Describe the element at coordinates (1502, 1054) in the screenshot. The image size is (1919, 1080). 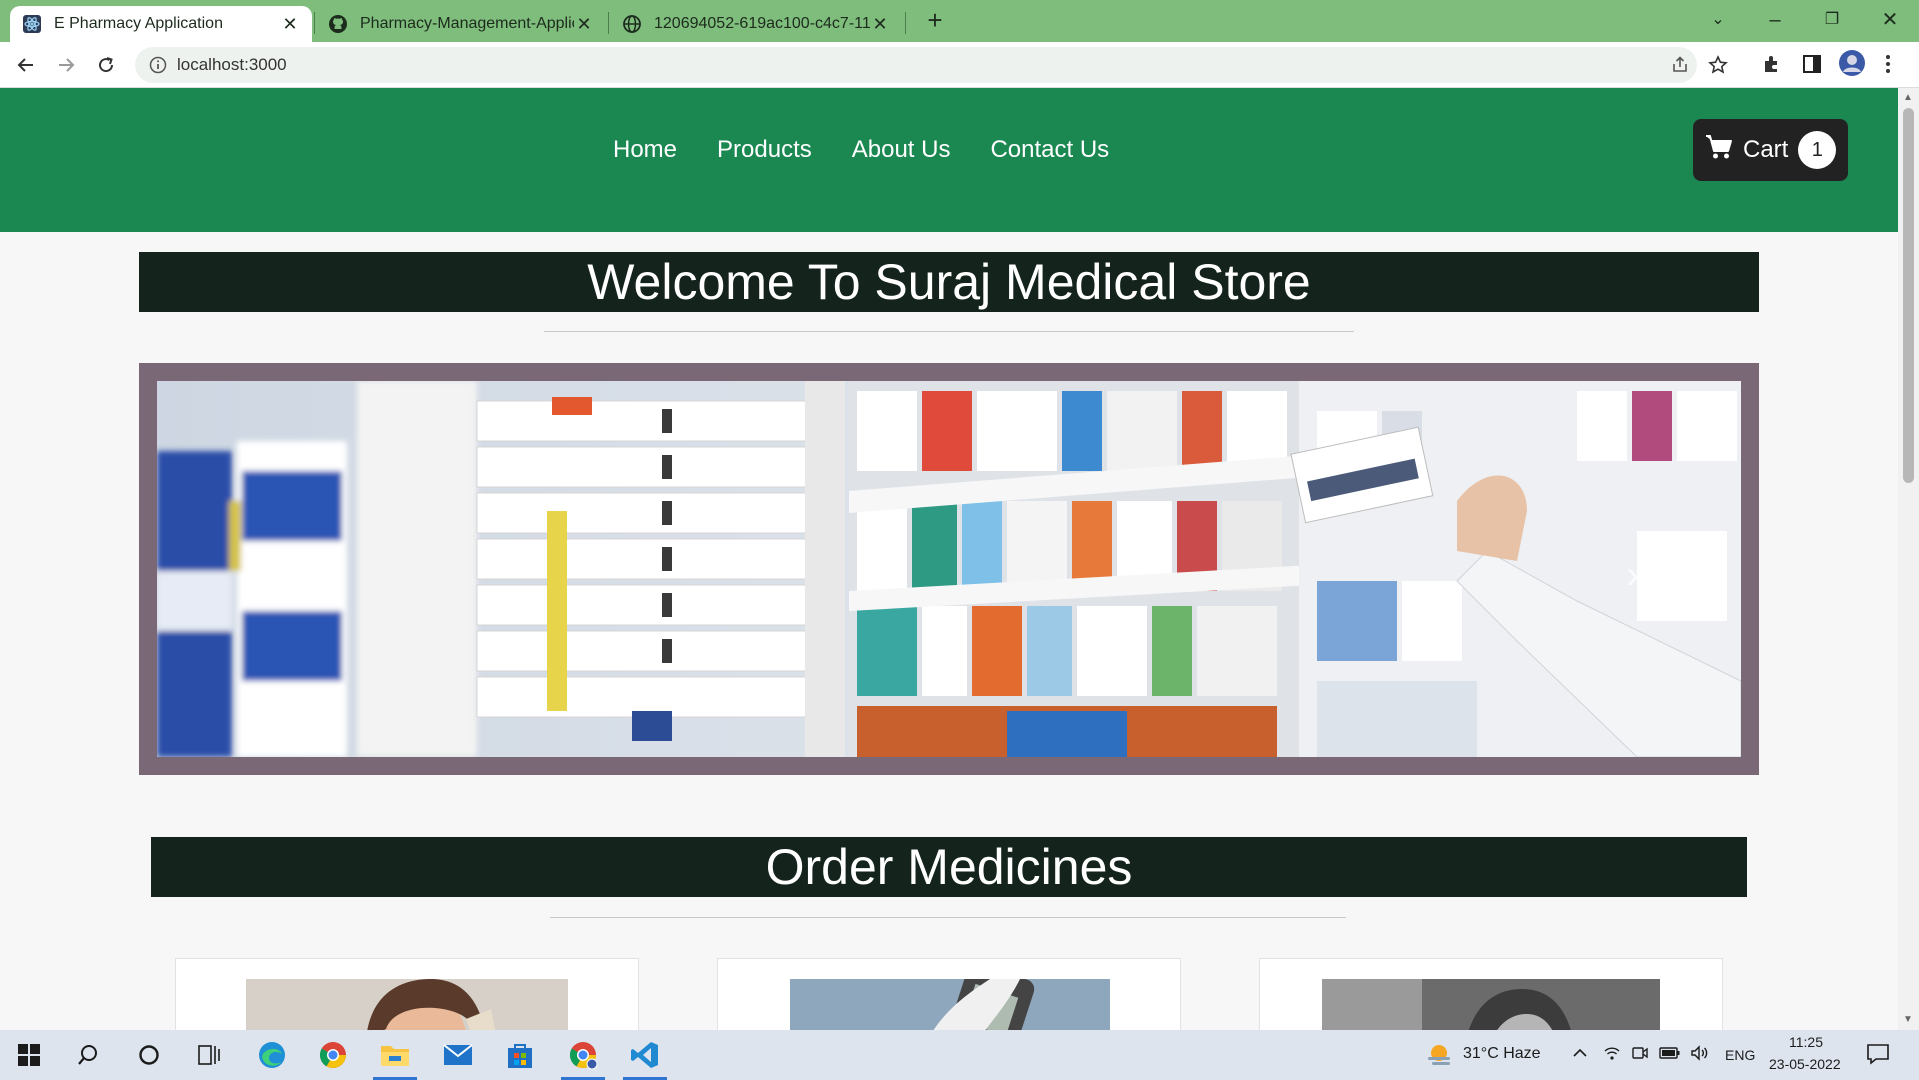
I see `weather-text: 31°C Haze` at that location.